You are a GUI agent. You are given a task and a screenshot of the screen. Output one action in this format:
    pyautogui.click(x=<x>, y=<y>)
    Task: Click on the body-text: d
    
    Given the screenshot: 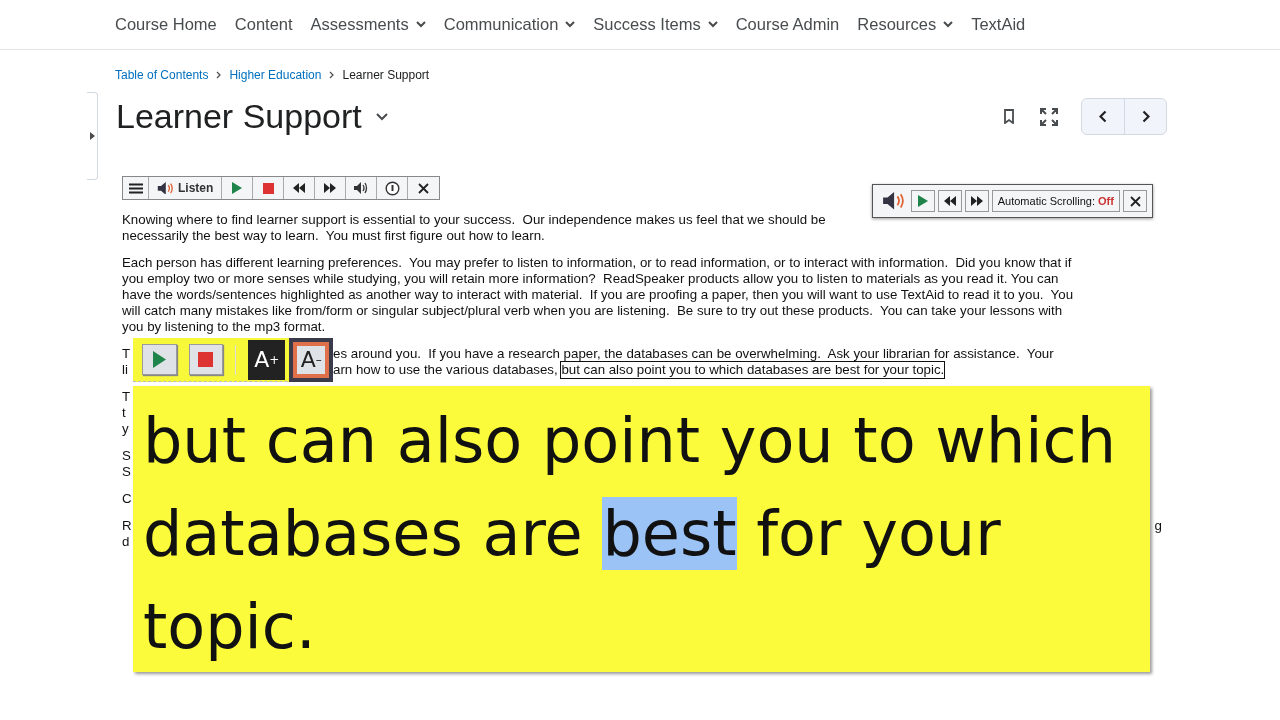 What is the action you would take?
    pyautogui.click(x=126, y=542)
    